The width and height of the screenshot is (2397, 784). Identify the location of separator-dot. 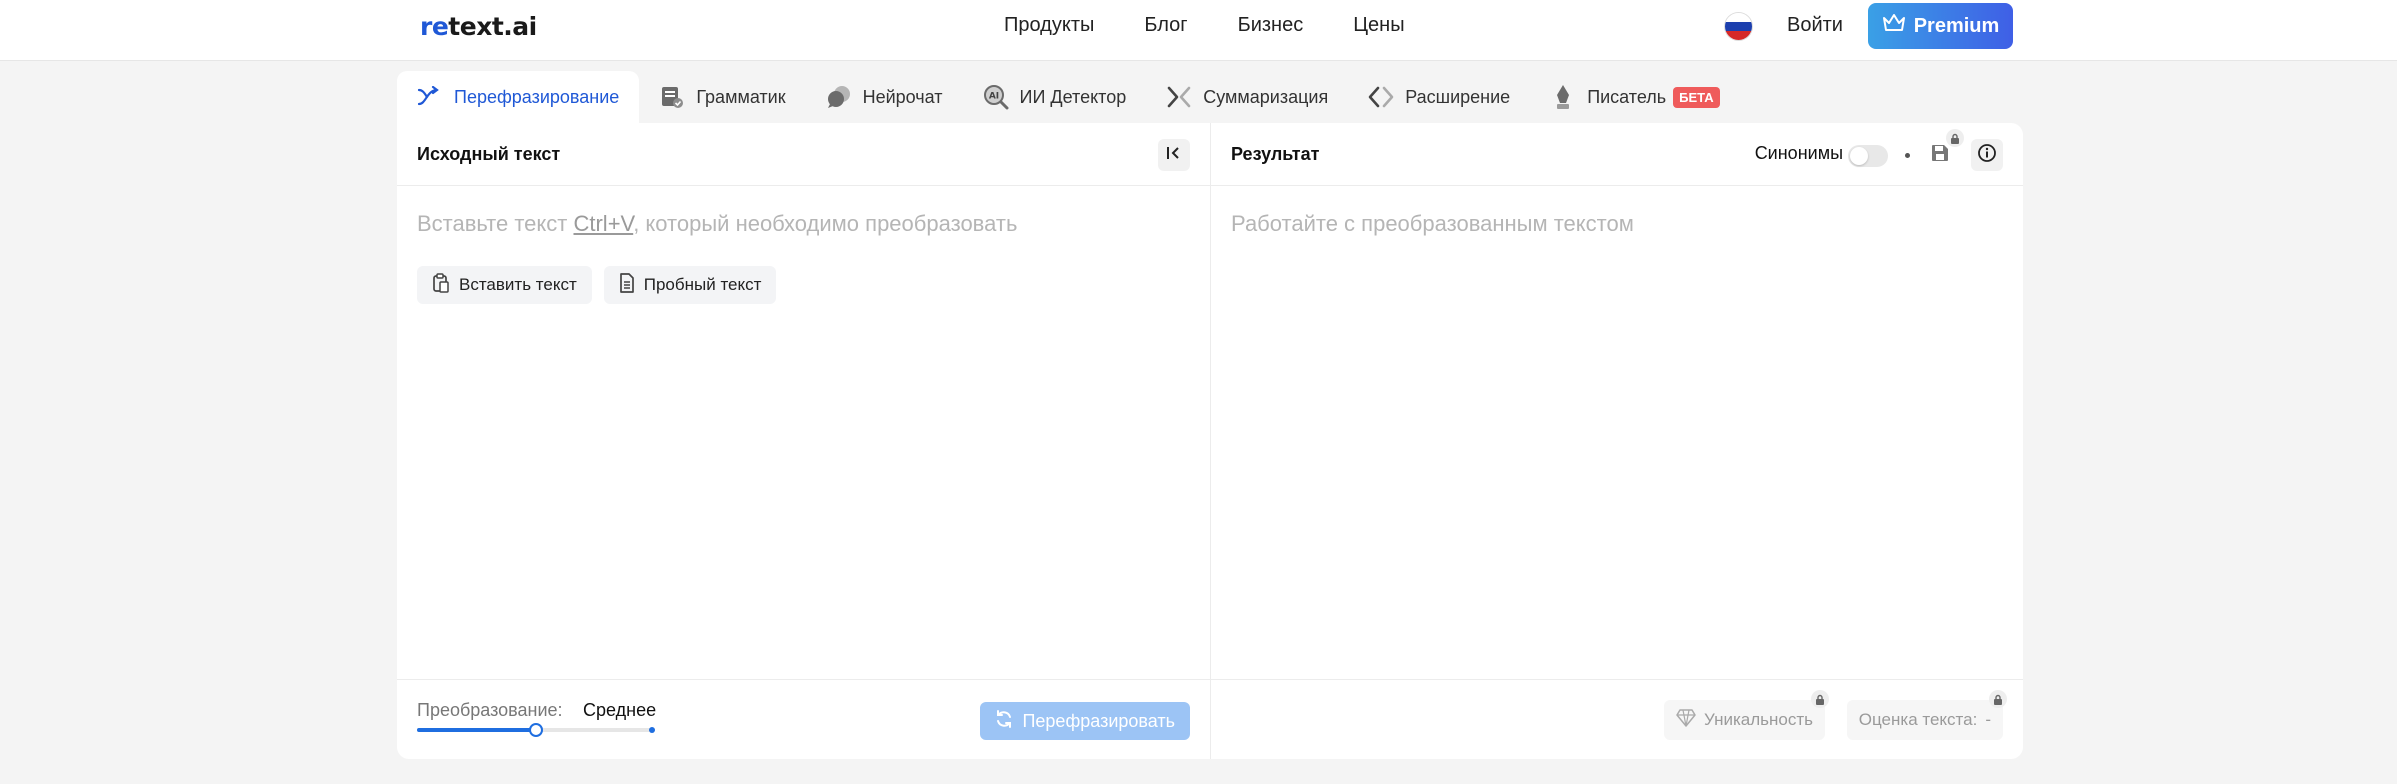
(1907, 155).